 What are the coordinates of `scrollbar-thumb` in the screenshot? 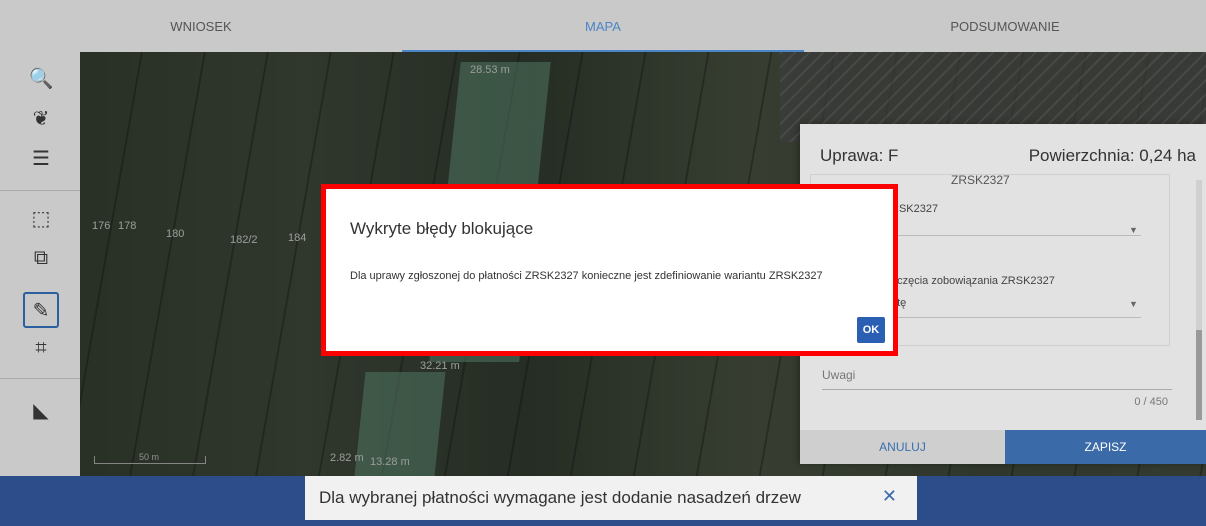 It's located at (1199, 375).